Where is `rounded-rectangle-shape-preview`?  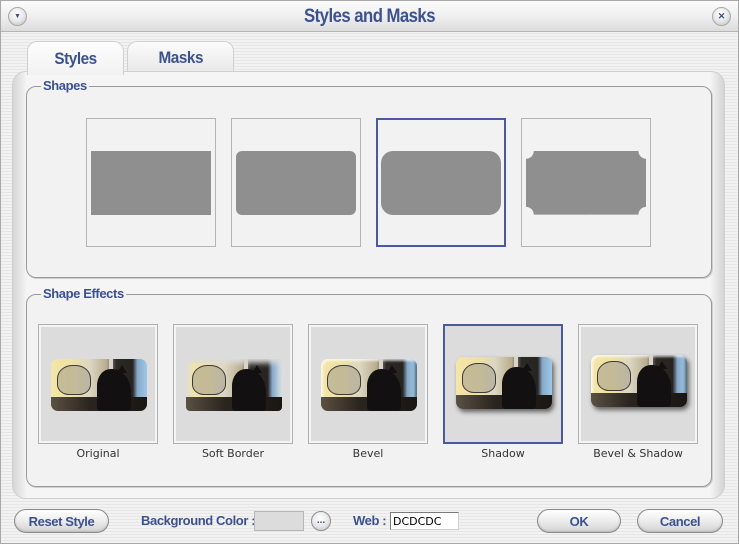
rounded-rectangle-shape-preview is located at coordinates (296, 183).